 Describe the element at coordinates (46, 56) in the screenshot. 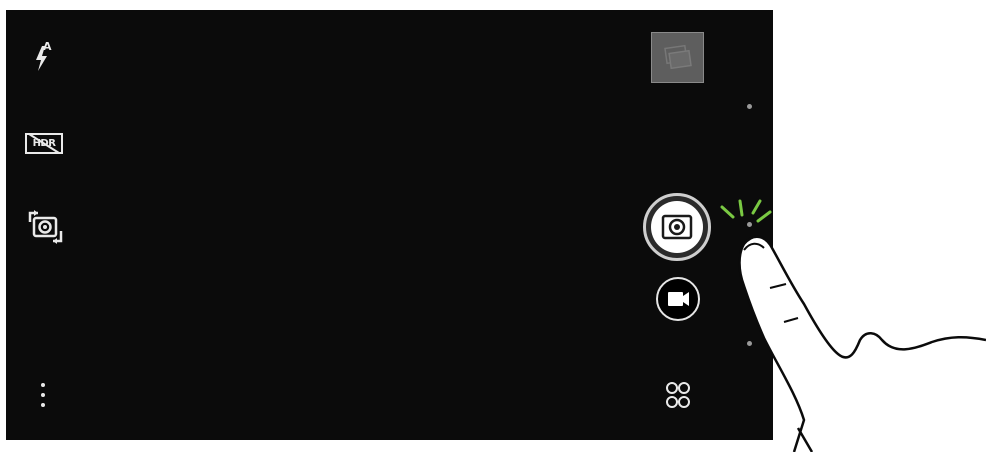

I see `flash-auto-icon: A` at that location.